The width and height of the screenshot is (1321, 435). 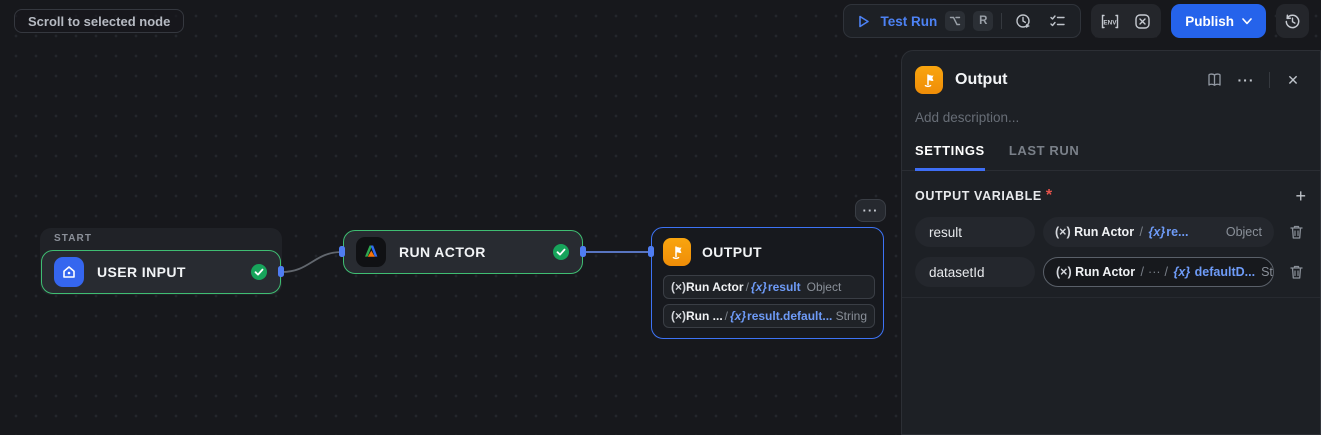 I want to click on env-tools-group: ENV, so click(x=1126, y=21).